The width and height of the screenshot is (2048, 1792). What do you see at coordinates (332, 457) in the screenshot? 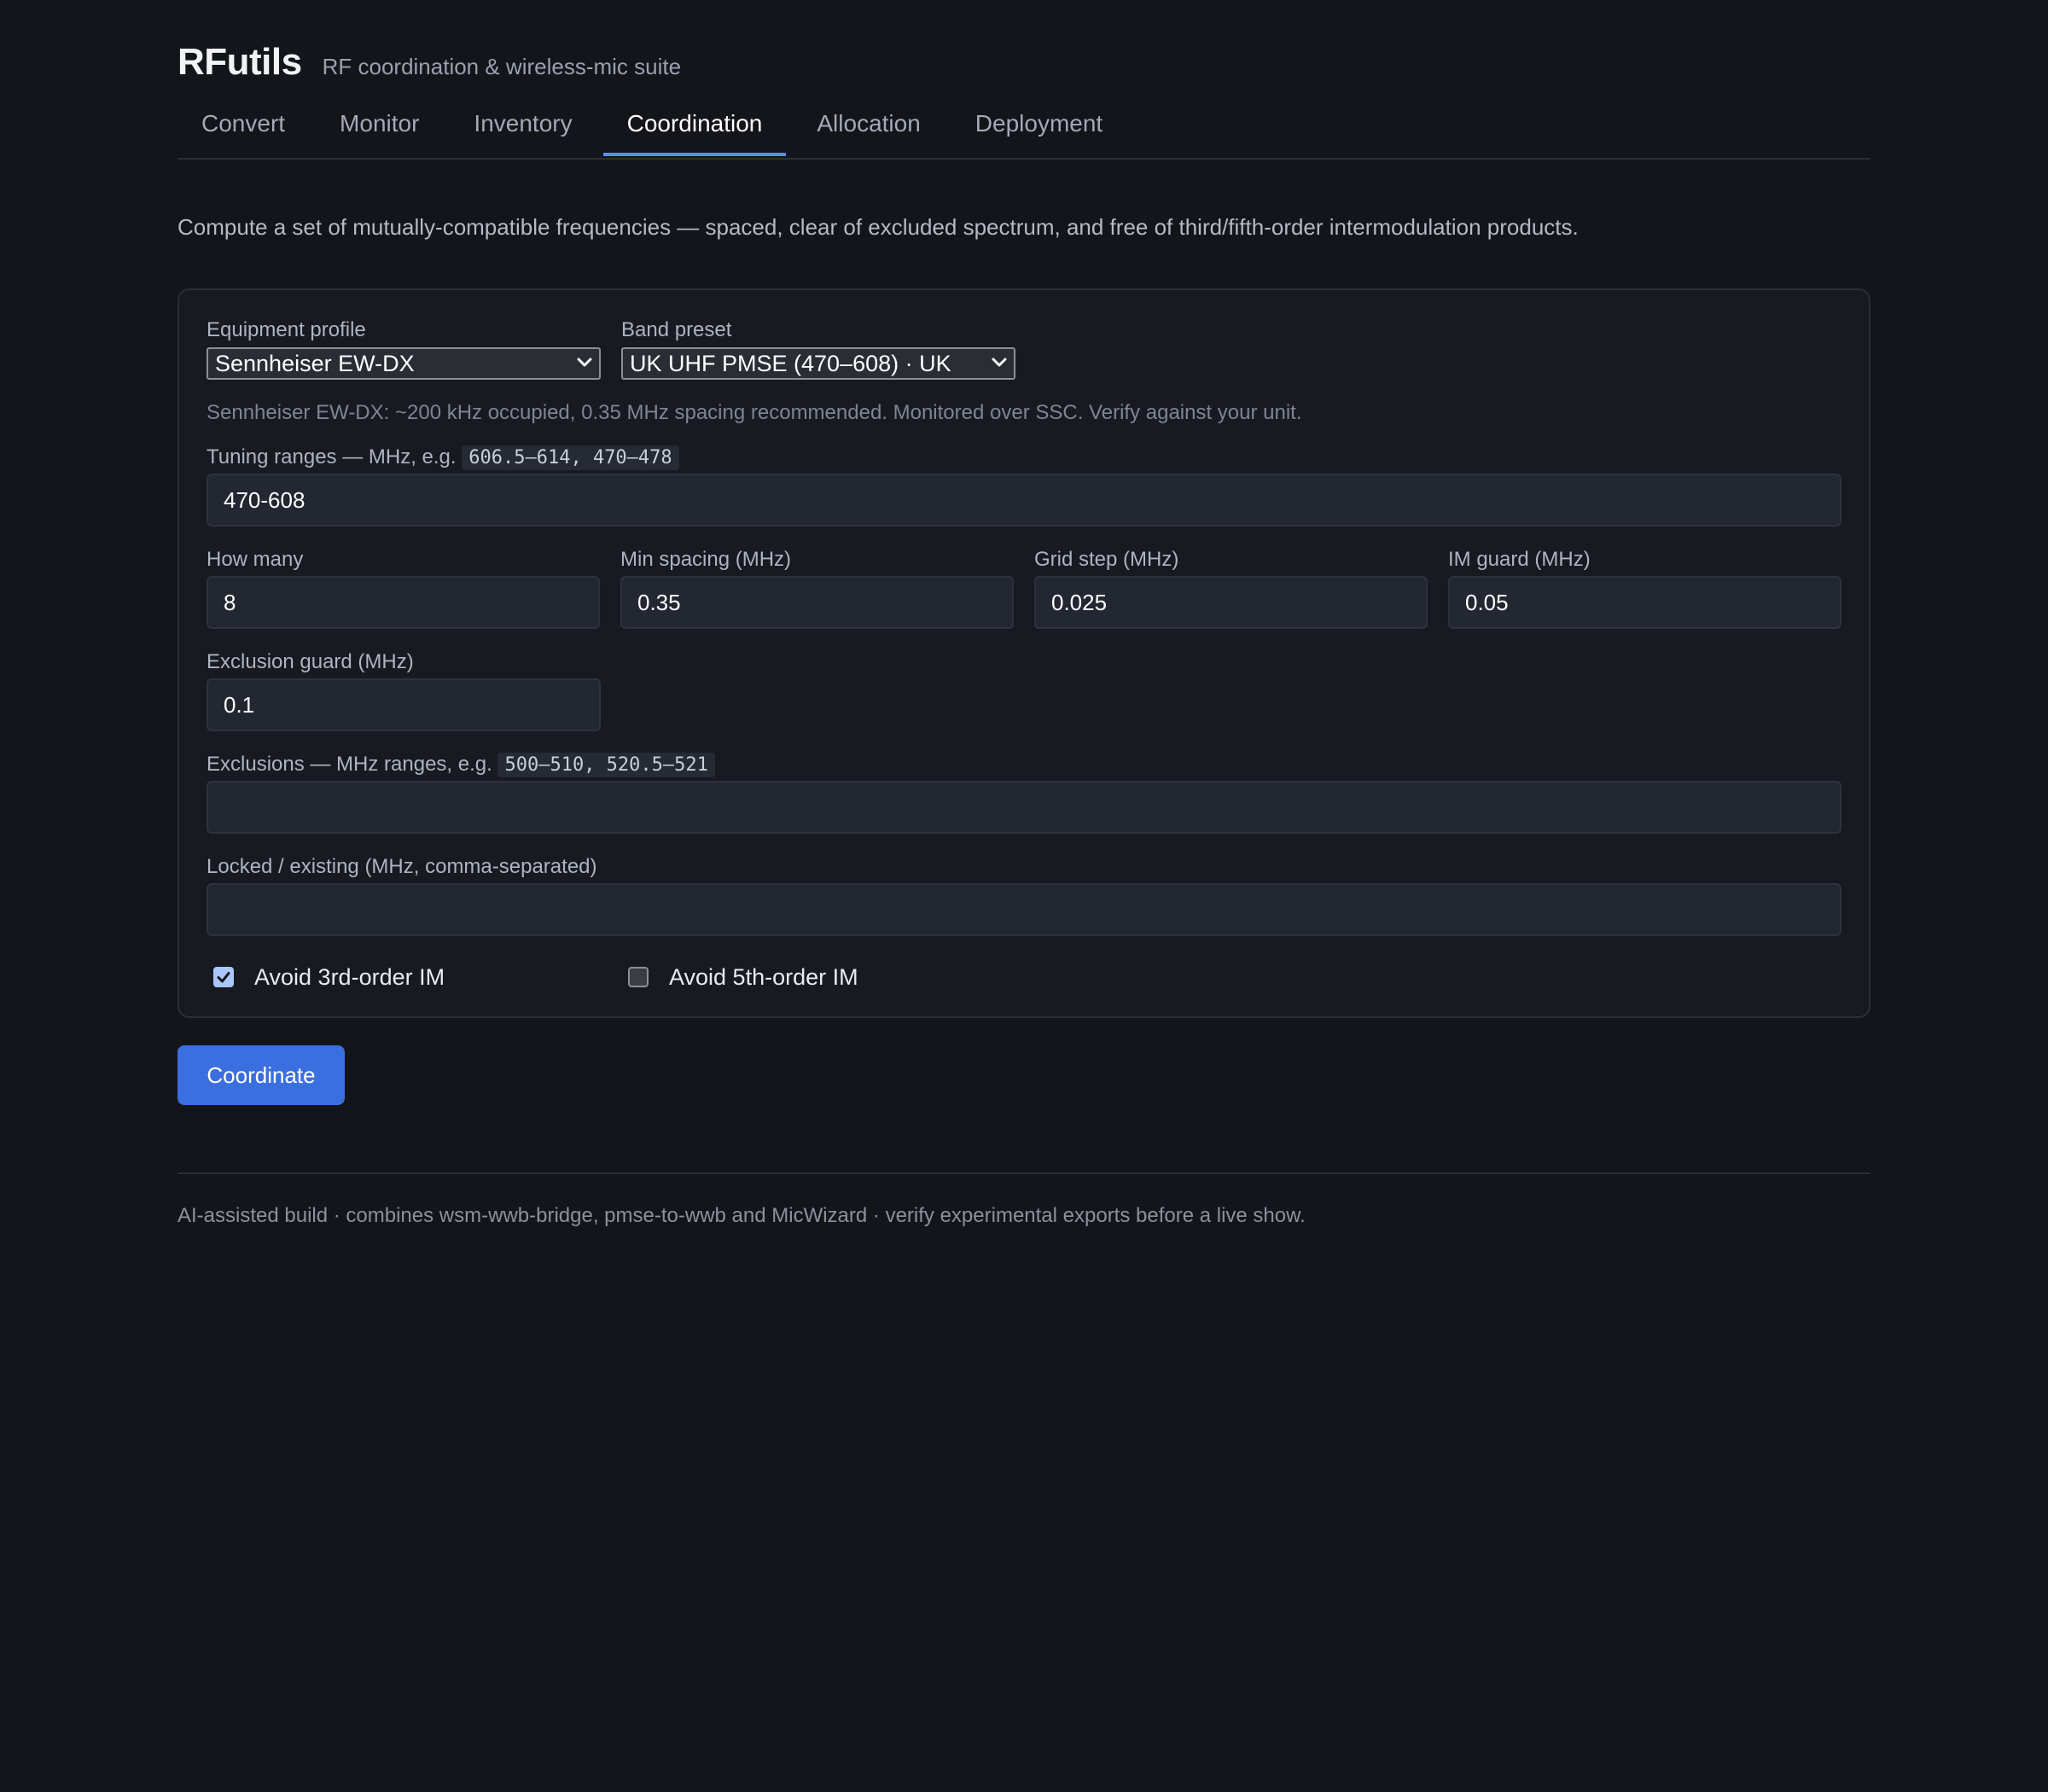
I see `tuning-ranges-label-text: Tuning ranges — MHz, e.g.` at bounding box center [332, 457].